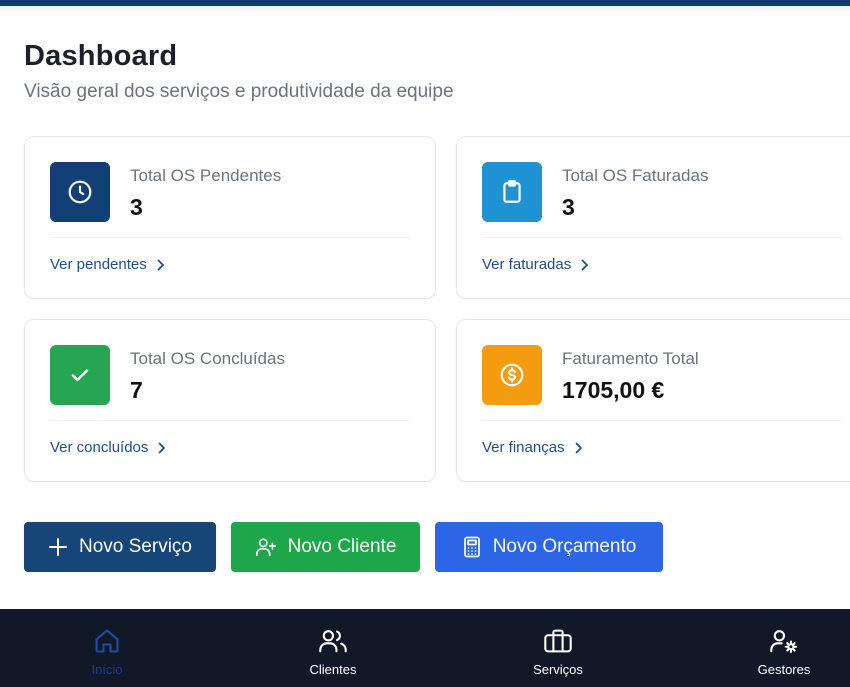  Describe the element at coordinates (635, 175) in the screenshot. I see `card-label: Total OS Faturadas` at that location.